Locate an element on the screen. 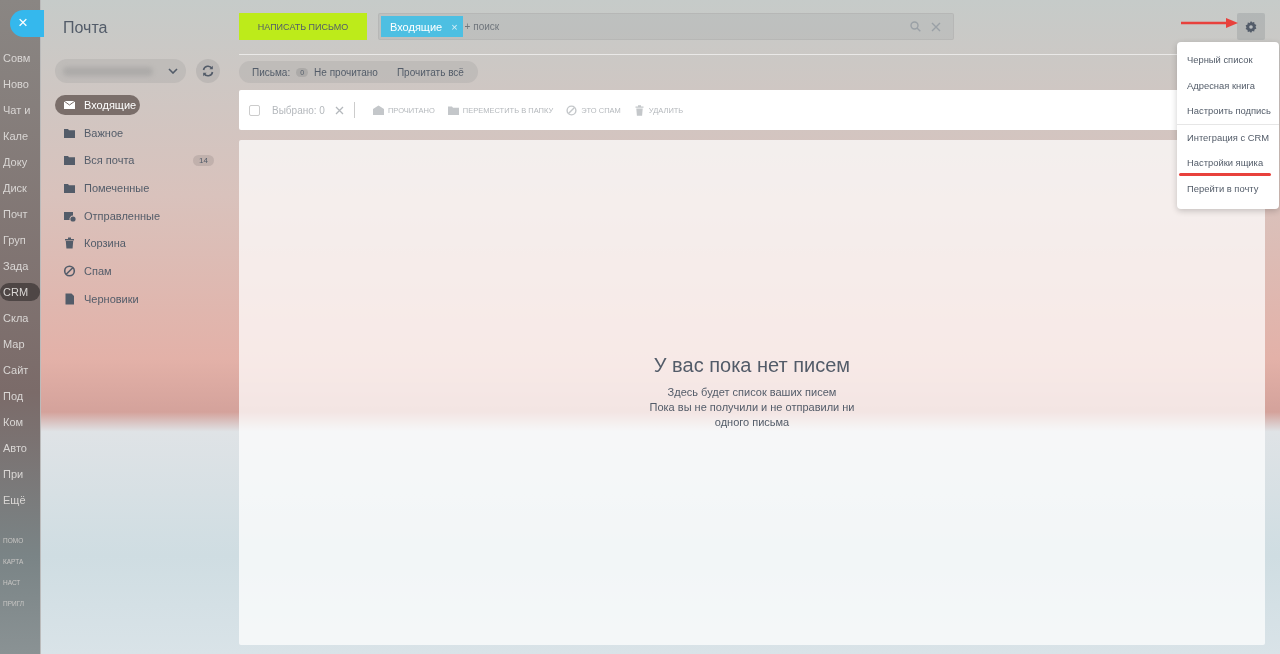  folder-item: Вся почта 14 is located at coordinates (138, 160).